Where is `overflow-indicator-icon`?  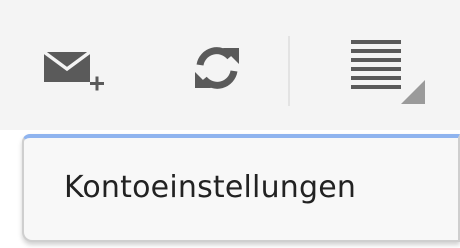
overflow-indicator-icon is located at coordinates (413, 91).